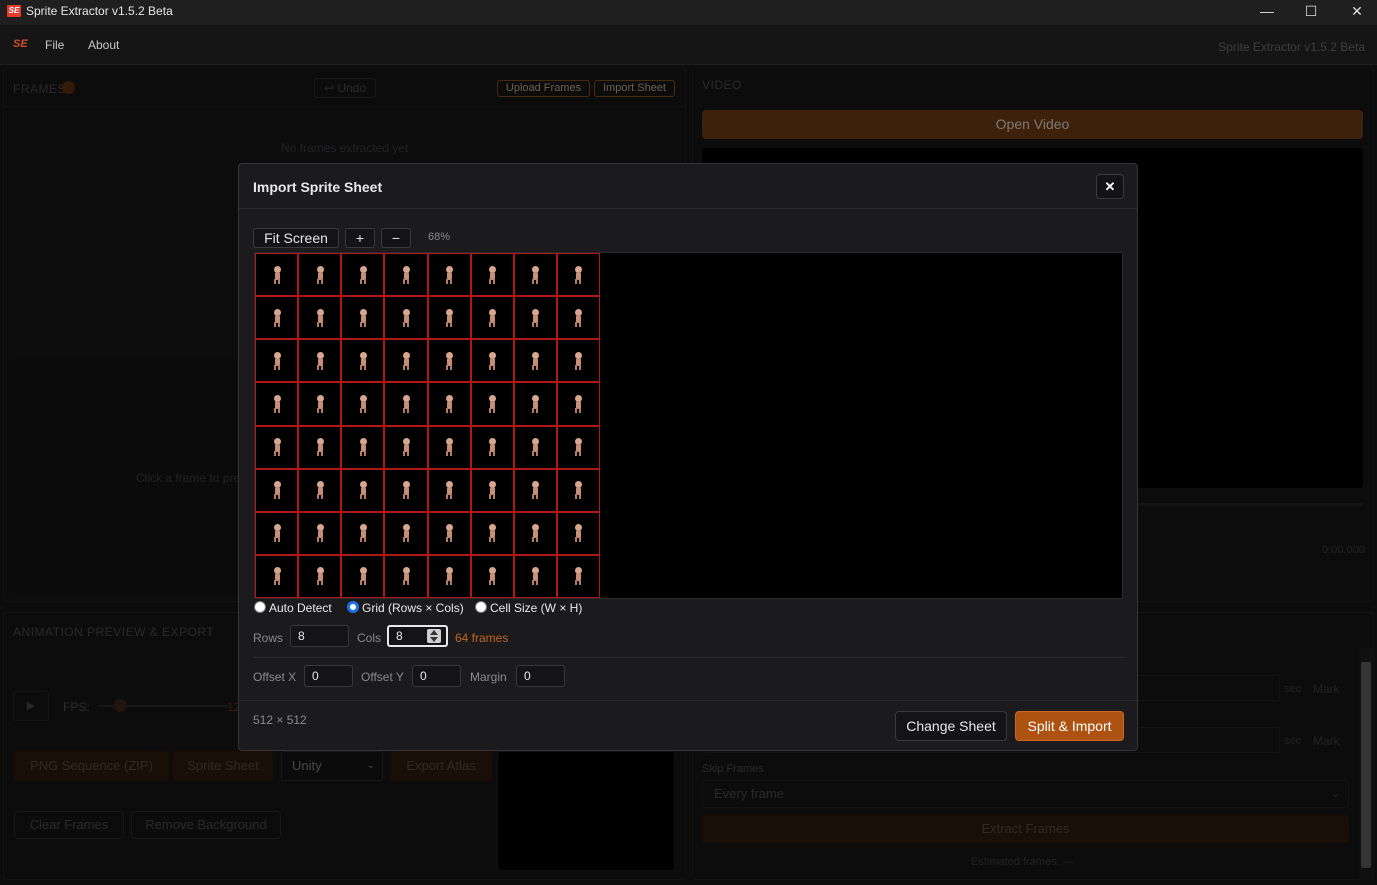  What do you see at coordinates (300, 608) in the screenshot?
I see `auto-detect-label: Auto Detect` at bounding box center [300, 608].